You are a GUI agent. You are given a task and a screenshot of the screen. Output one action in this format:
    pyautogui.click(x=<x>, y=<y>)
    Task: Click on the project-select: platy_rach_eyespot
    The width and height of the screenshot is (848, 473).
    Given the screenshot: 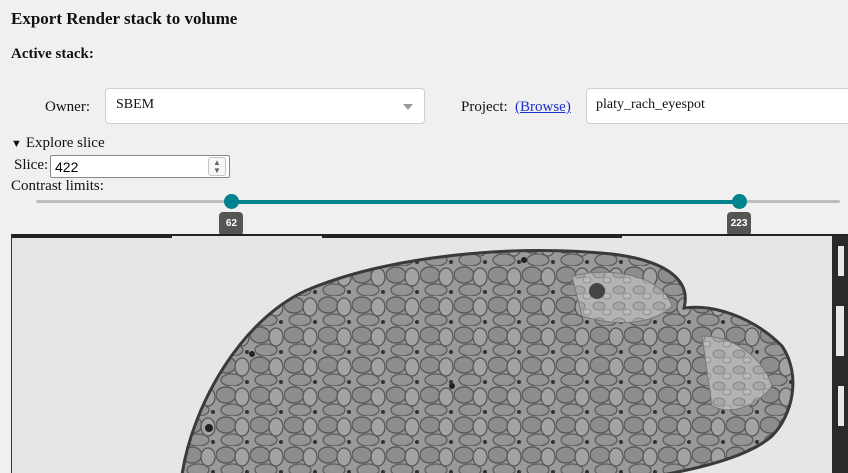 What is the action you would take?
    pyautogui.click(x=717, y=106)
    